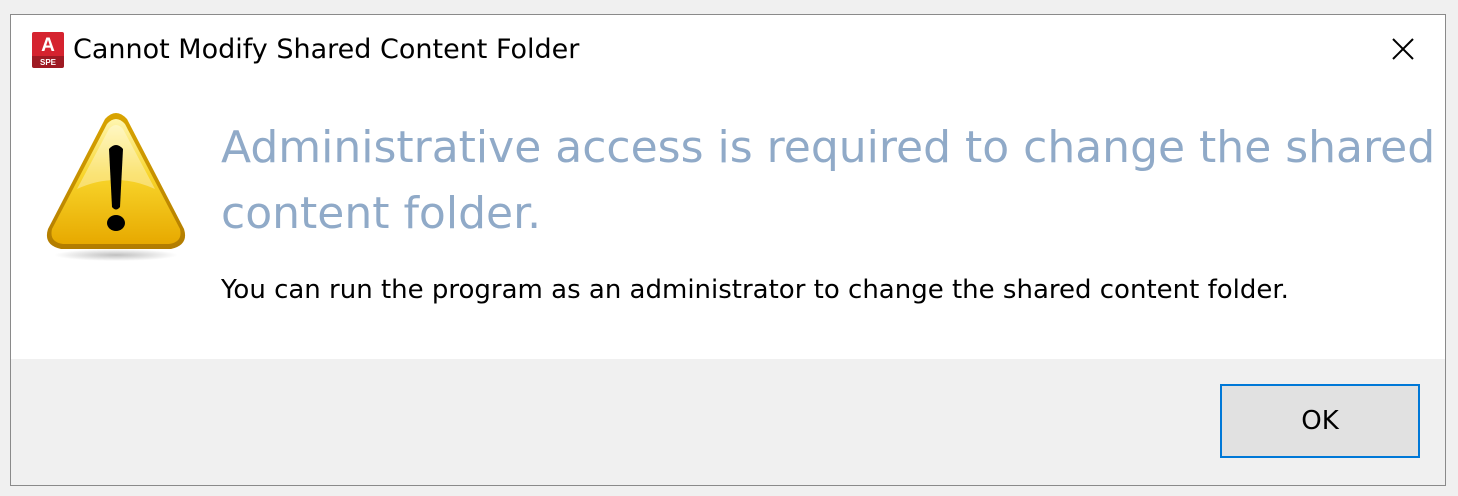  What do you see at coordinates (48, 62) in the screenshot?
I see `svg-text: SPE` at bounding box center [48, 62].